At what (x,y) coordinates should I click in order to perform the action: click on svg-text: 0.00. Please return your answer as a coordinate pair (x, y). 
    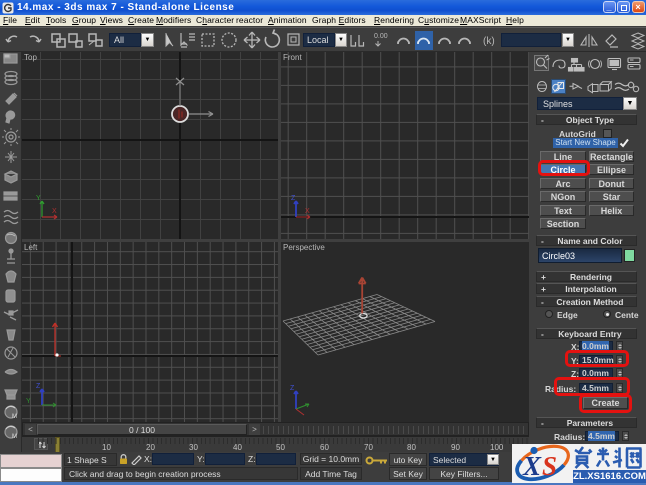
    Looking at the image, I should click on (381, 36).